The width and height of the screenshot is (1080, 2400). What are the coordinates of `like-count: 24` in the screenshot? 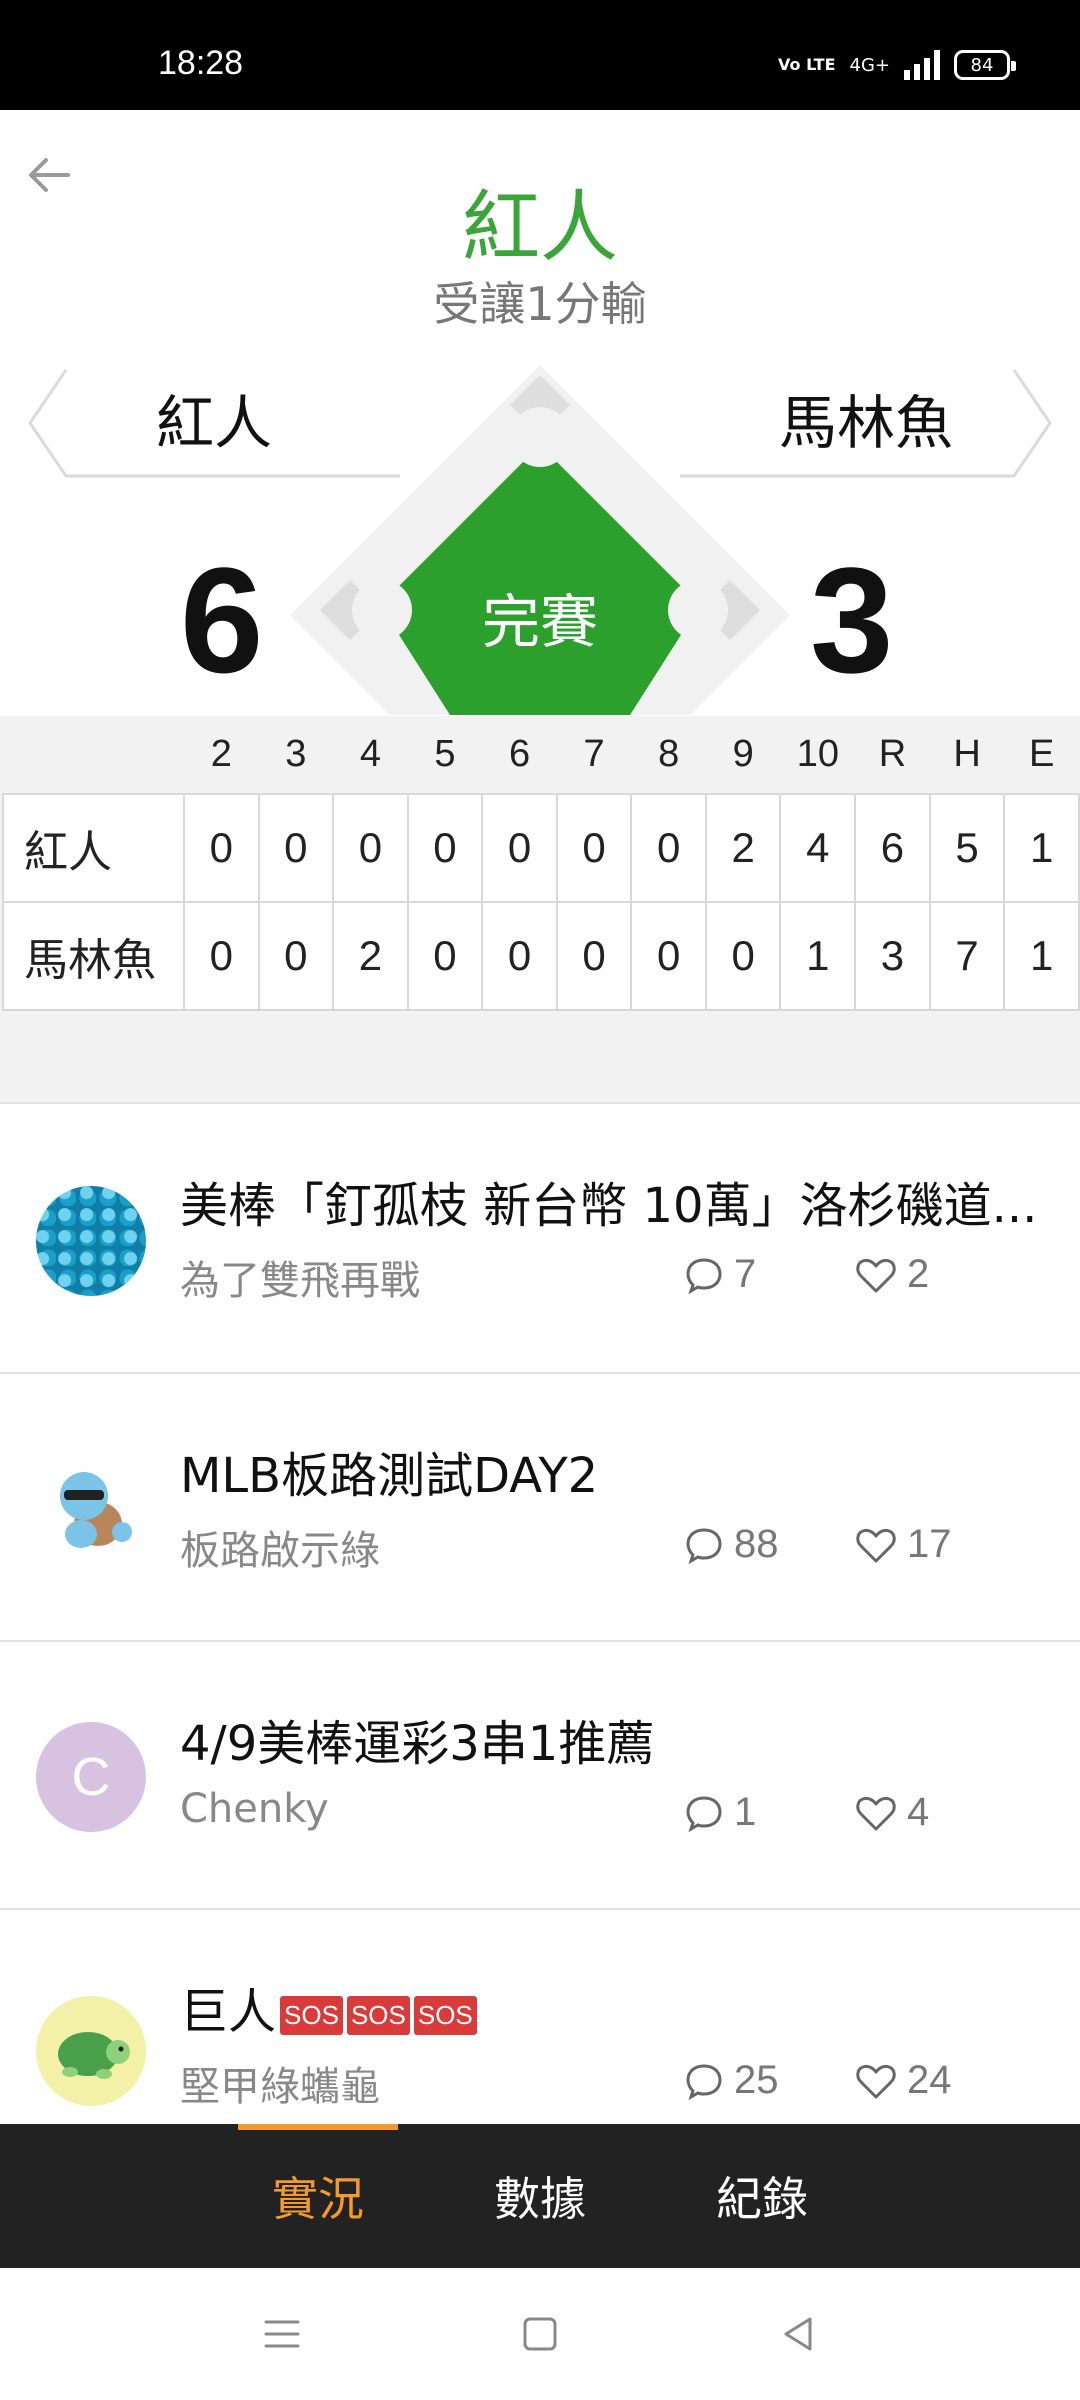 It's located at (903, 2080).